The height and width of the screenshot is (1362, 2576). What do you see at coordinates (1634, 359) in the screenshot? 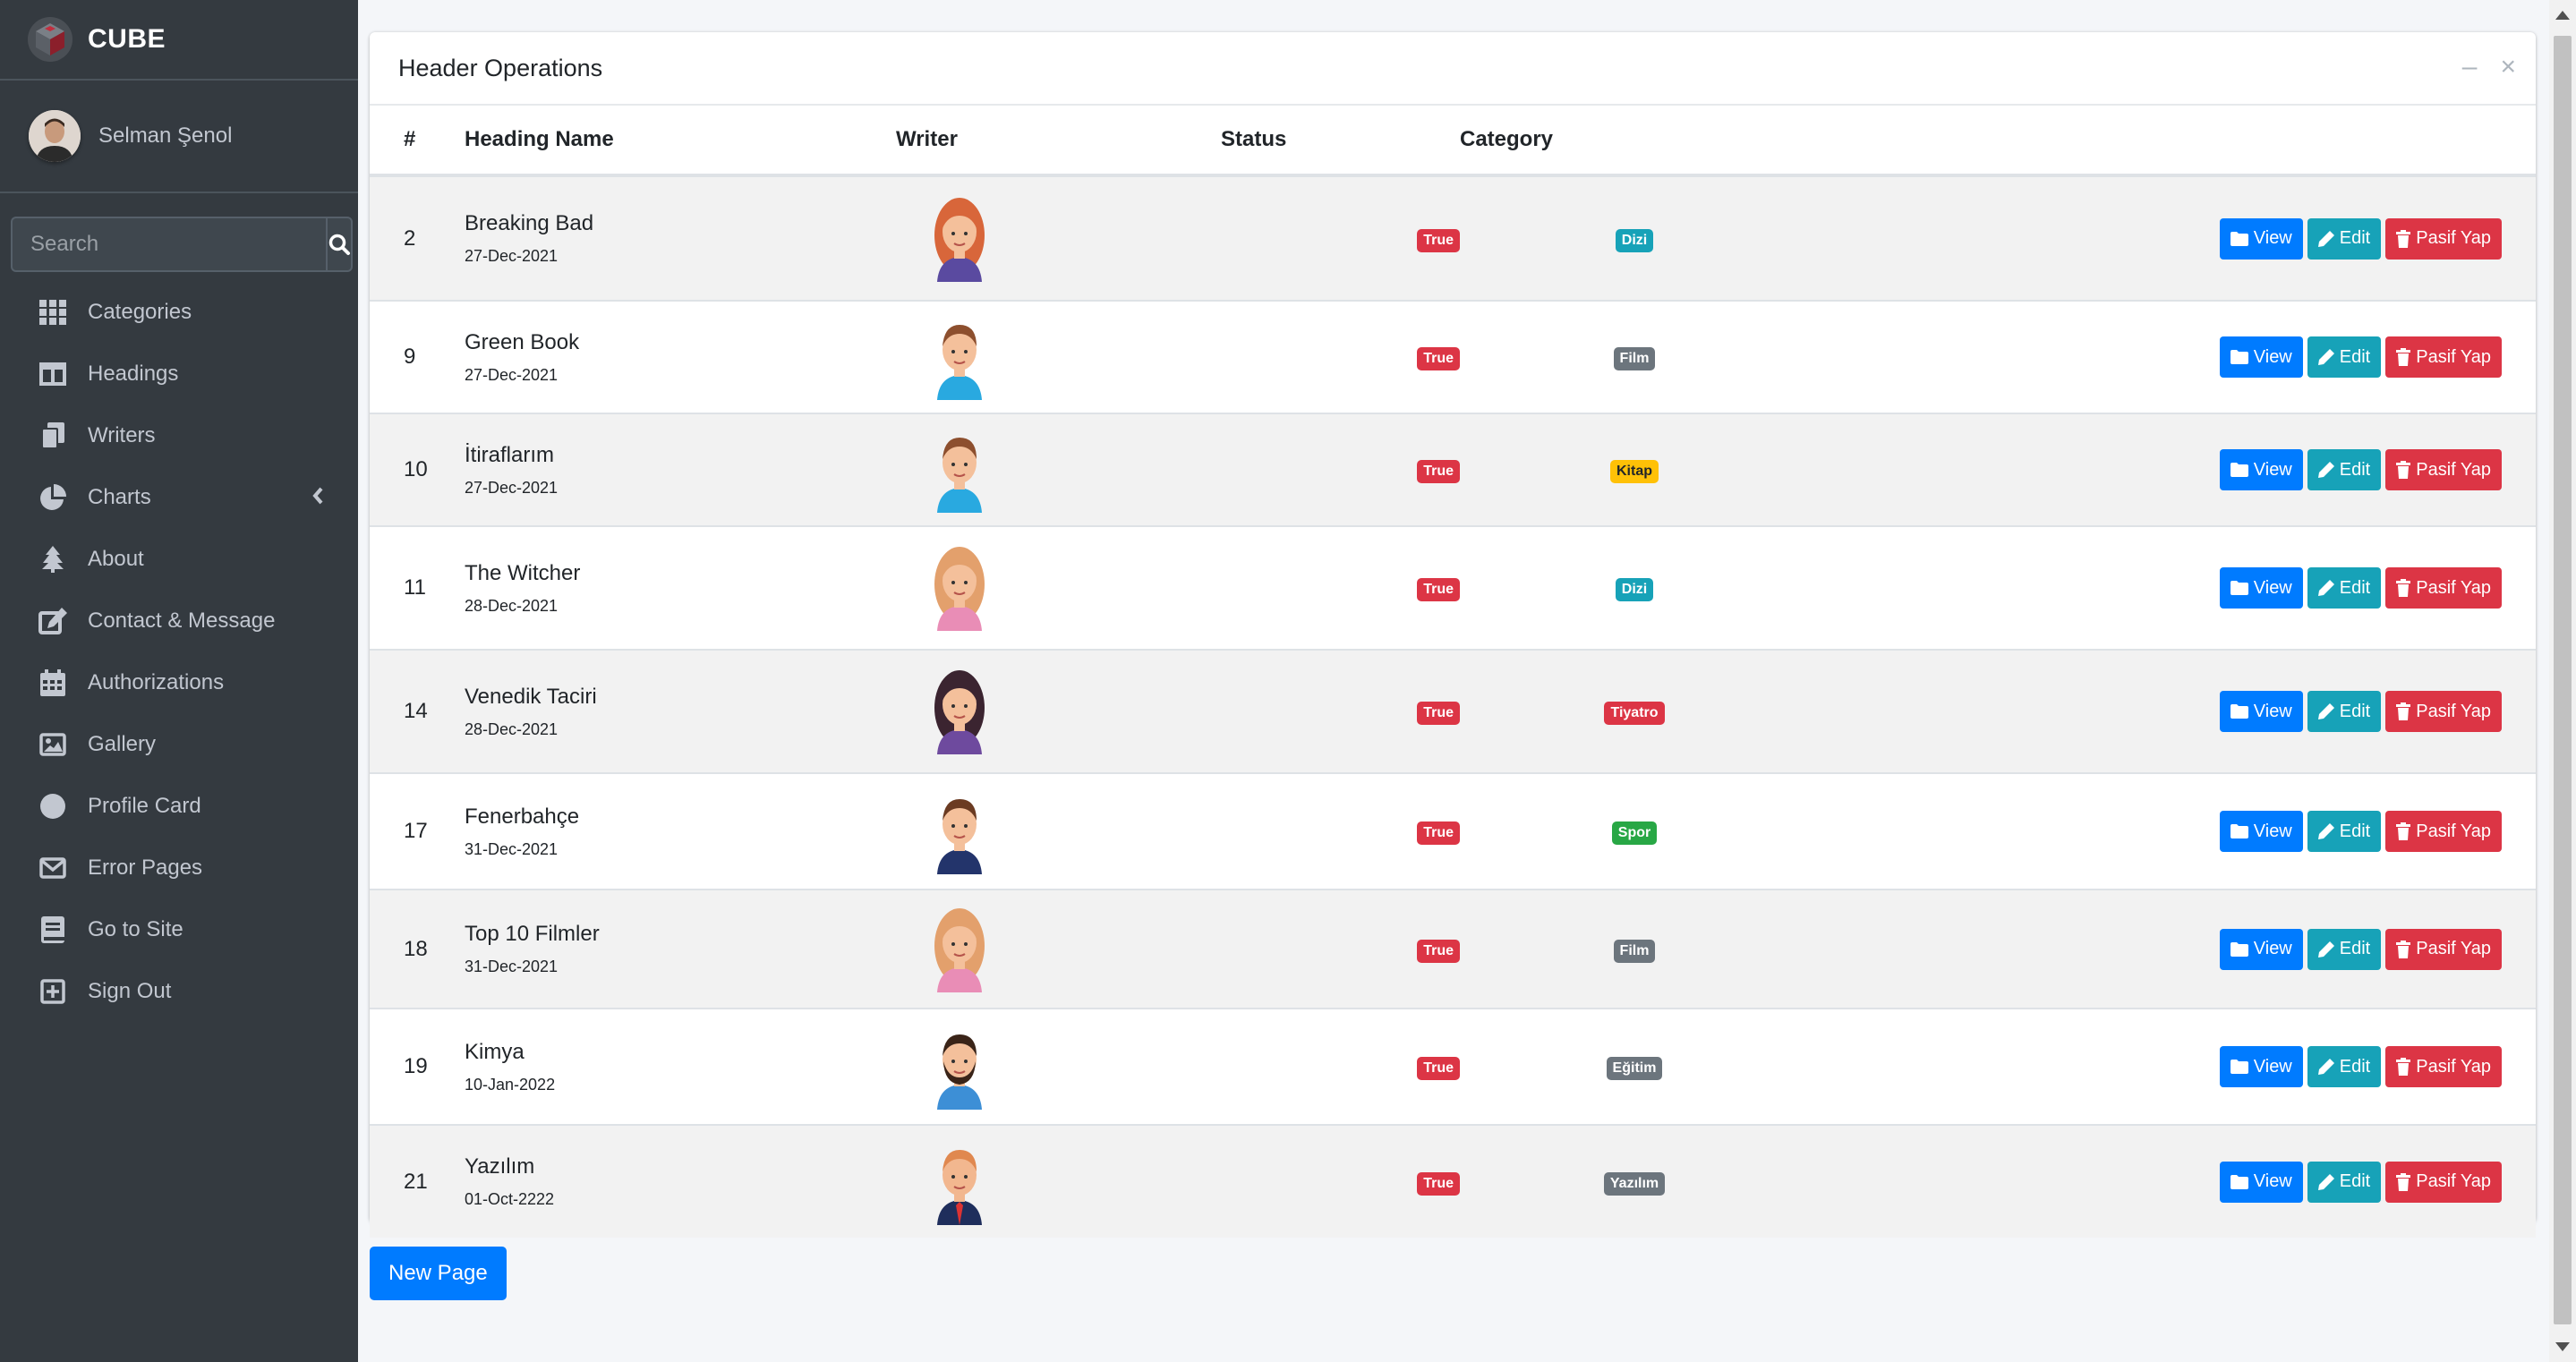
I see `category-badge: Film` at bounding box center [1634, 359].